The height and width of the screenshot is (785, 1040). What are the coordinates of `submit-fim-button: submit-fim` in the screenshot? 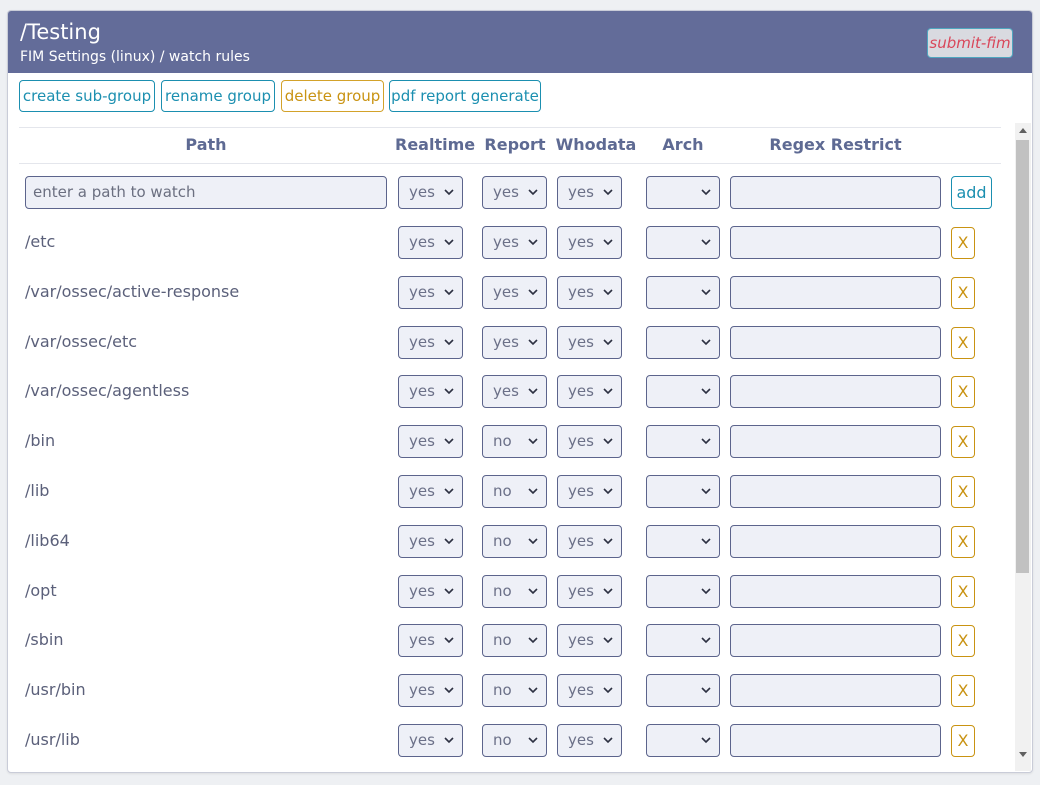 It's located at (970, 43).